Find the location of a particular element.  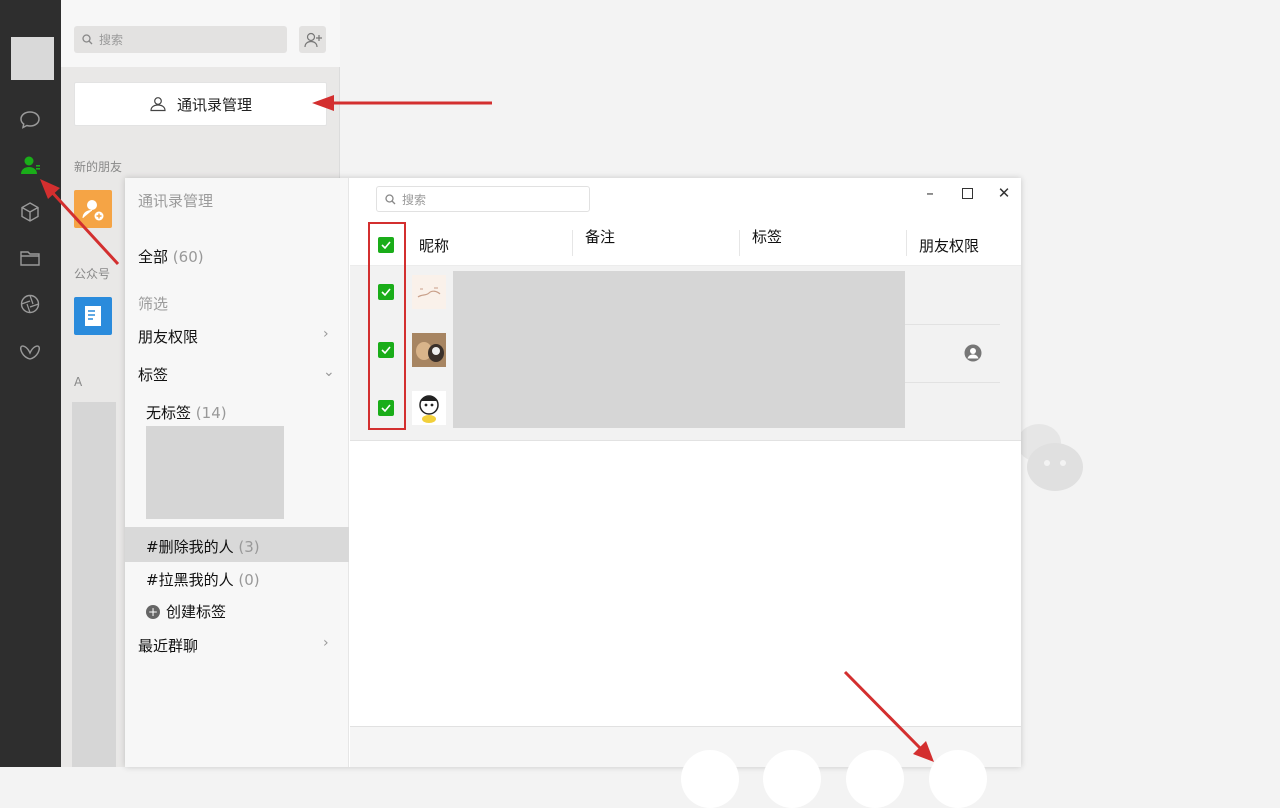

blocked-me-count: (0) is located at coordinates (249, 580).